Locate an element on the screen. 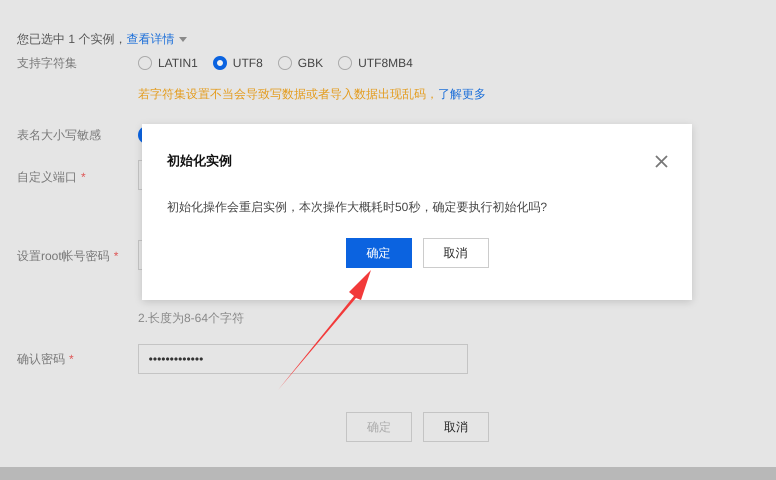 The height and width of the screenshot is (480, 776). form-button: 取消 is located at coordinates (456, 427).